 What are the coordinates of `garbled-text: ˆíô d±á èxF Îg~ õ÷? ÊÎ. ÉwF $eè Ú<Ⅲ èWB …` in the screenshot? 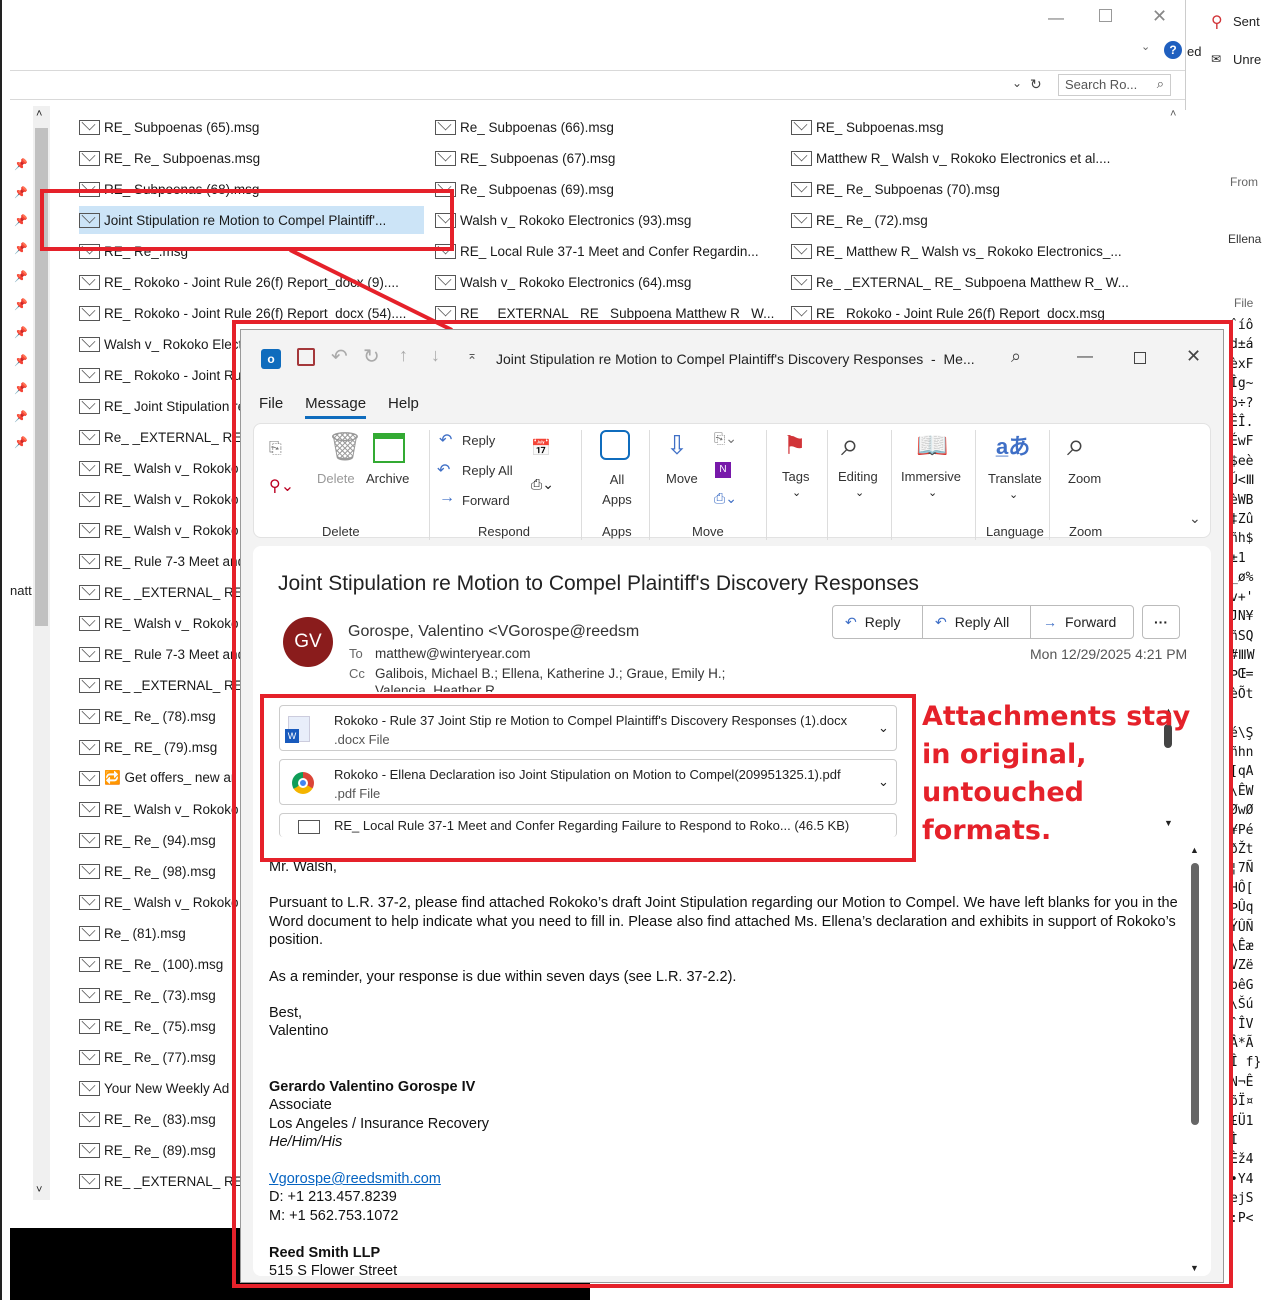 It's located at (1246, 772).